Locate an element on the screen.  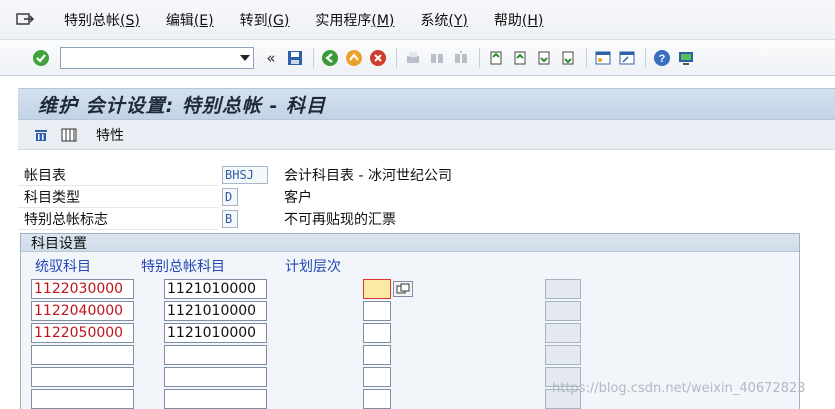
field-account-type: 科目类型 D 客户 is located at coordinates (165, 197).